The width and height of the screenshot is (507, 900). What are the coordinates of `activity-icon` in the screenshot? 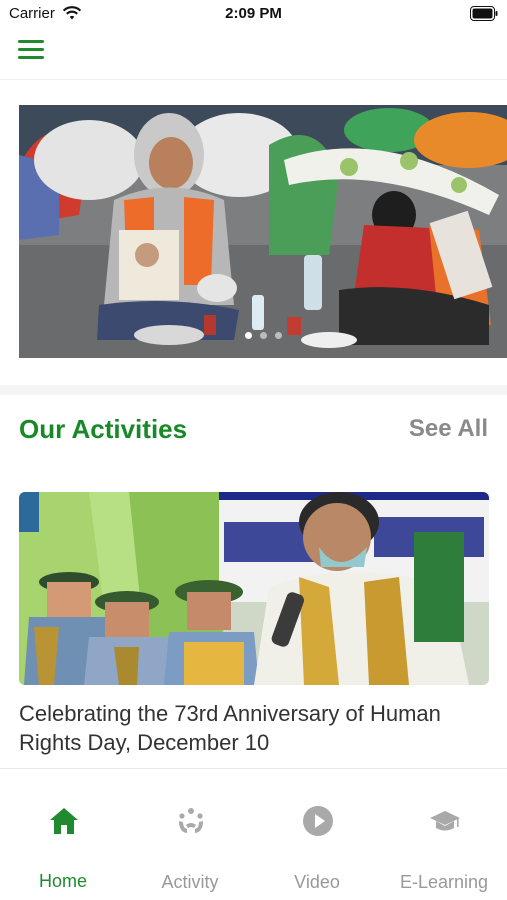 It's located at (191, 820).